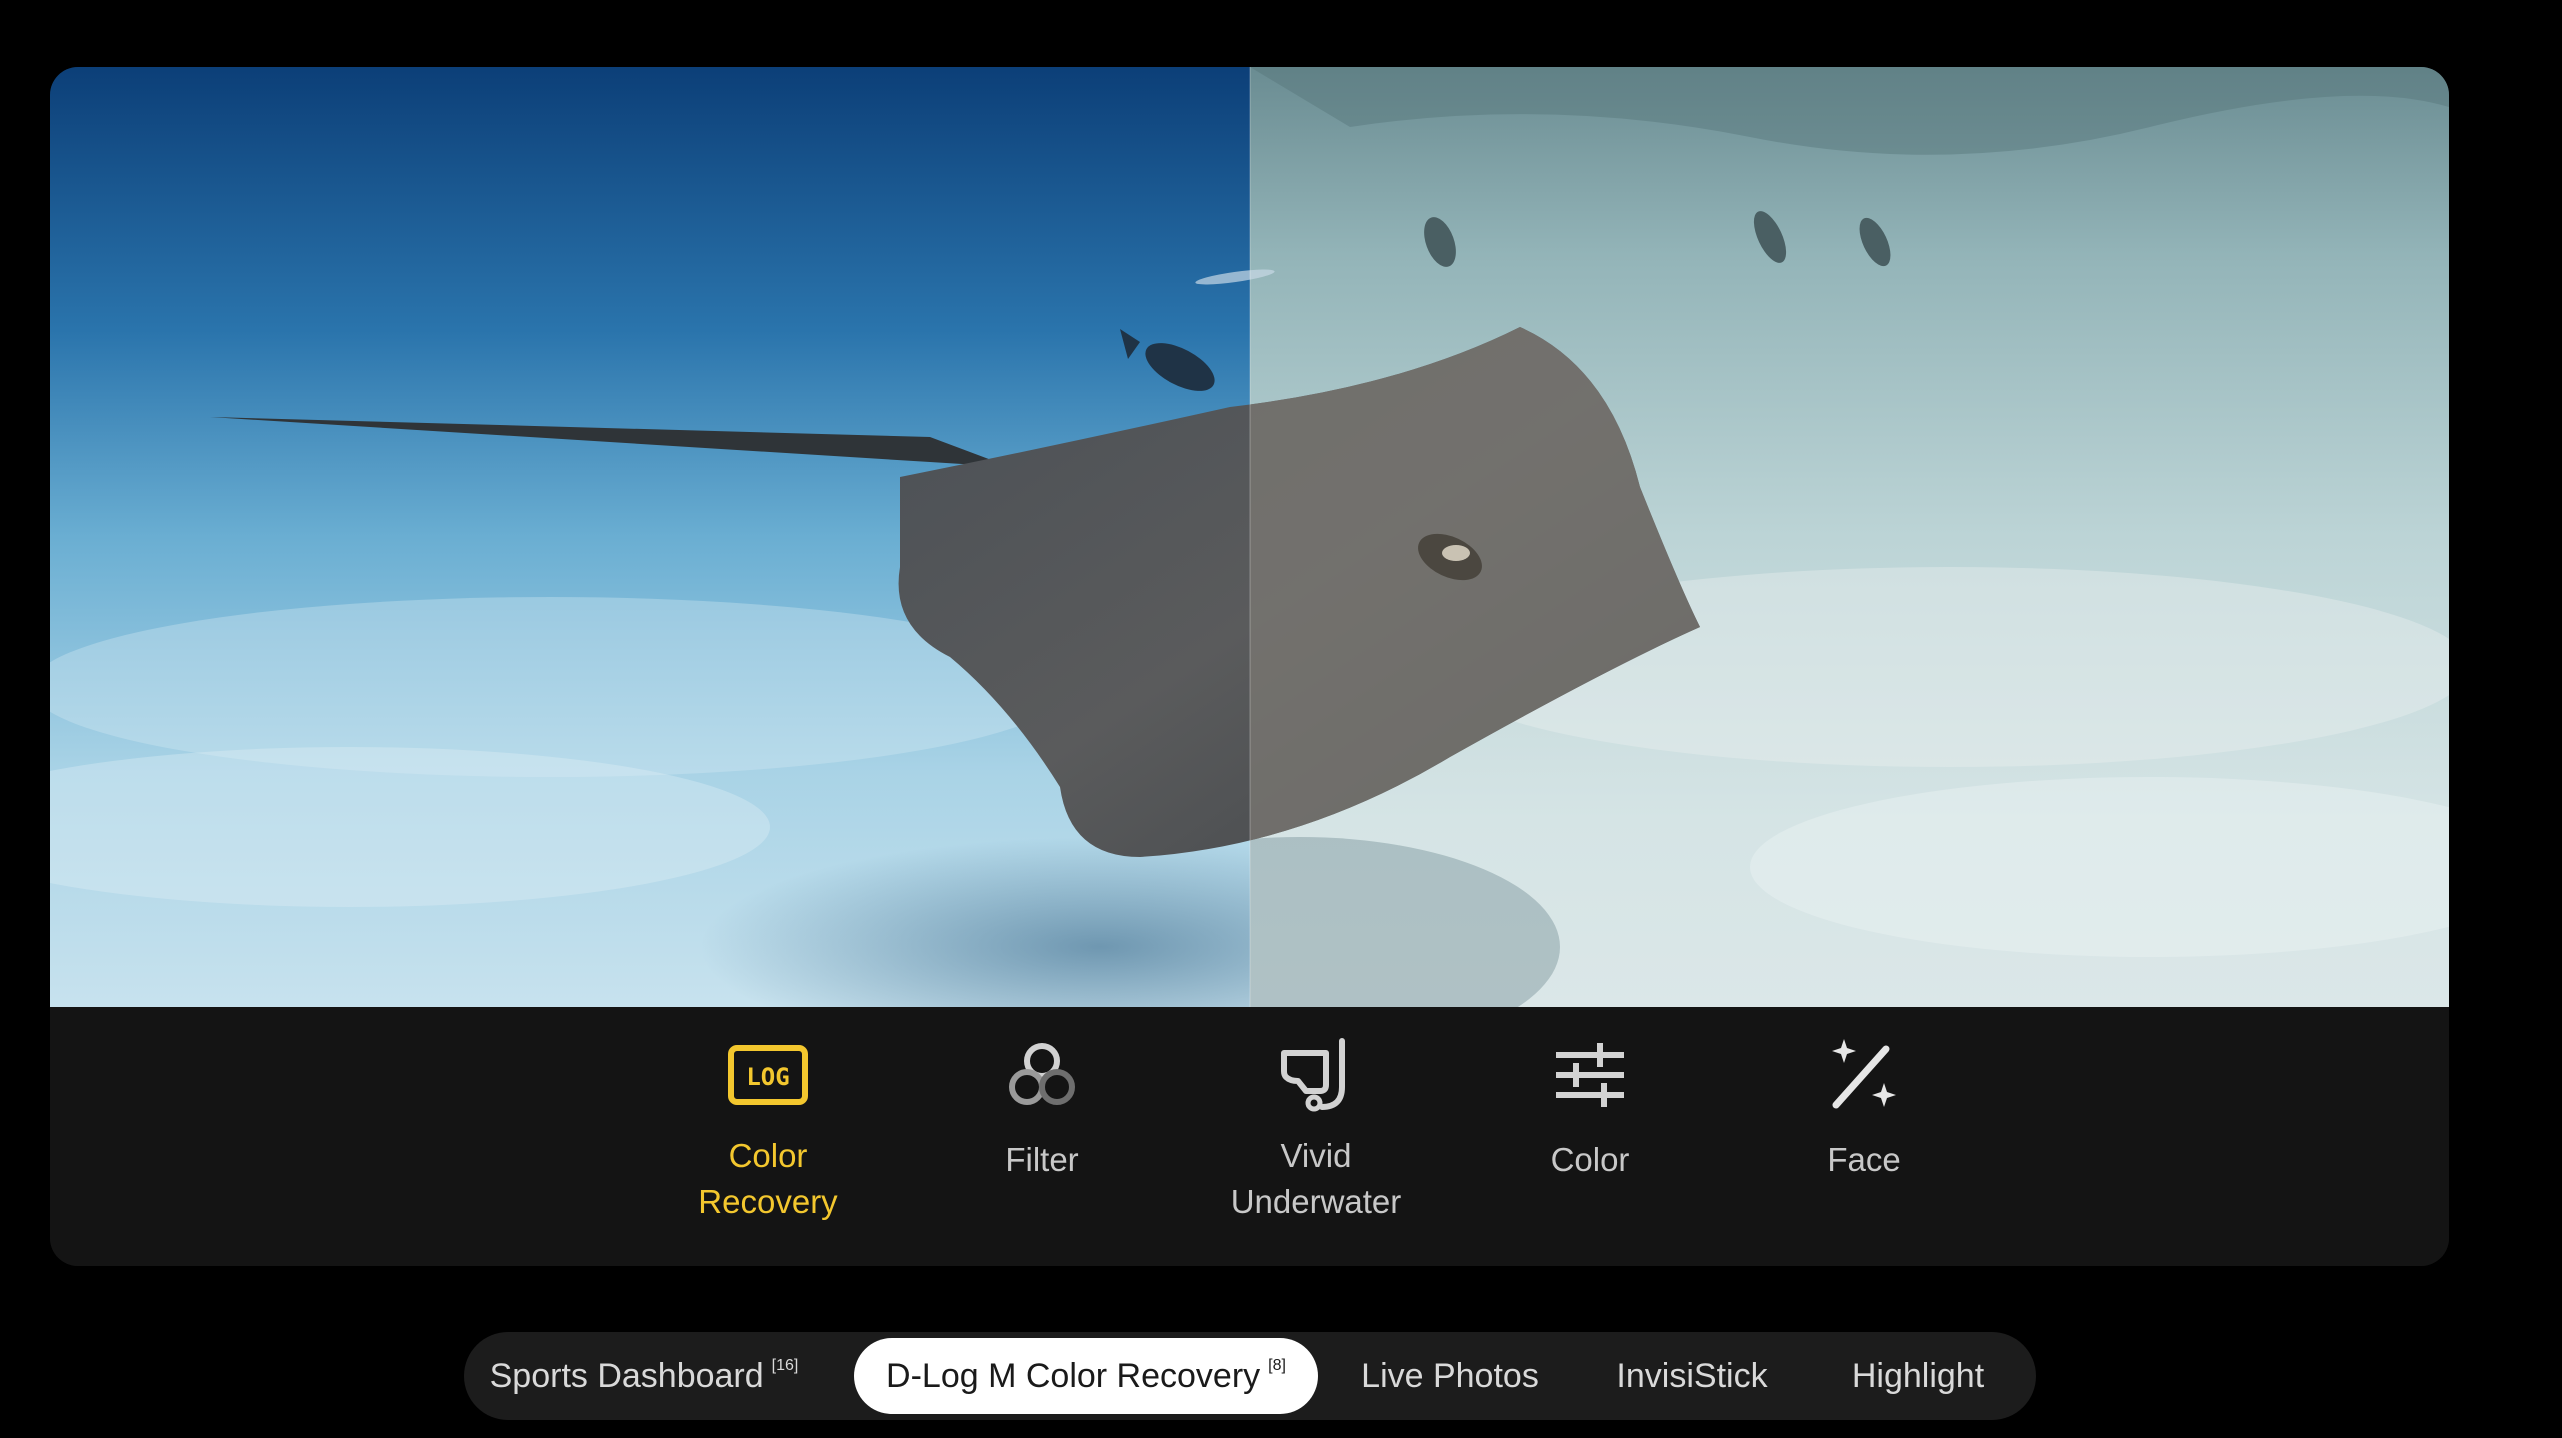 This screenshot has width=2562, height=1438. Describe the element at coordinates (1073, 1375) in the screenshot. I see `tab-label: D-Log M Color Recovery` at that location.